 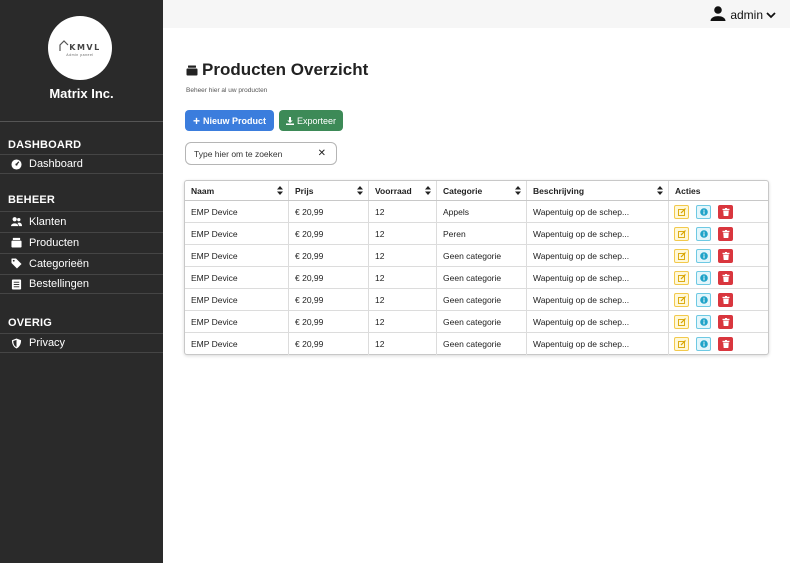 What do you see at coordinates (81, 242) in the screenshot?
I see `sidebar-item-producten: Producten` at bounding box center [81, 242].